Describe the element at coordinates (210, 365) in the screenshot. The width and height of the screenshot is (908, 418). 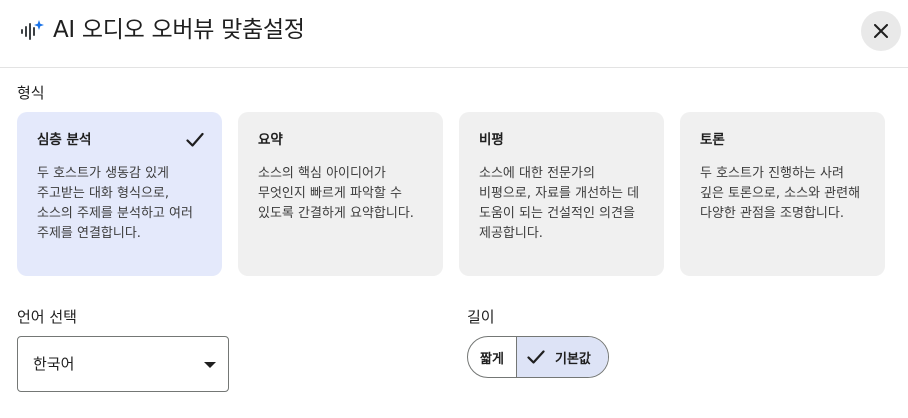
I see `dropdown-arrow-icon` at that location.